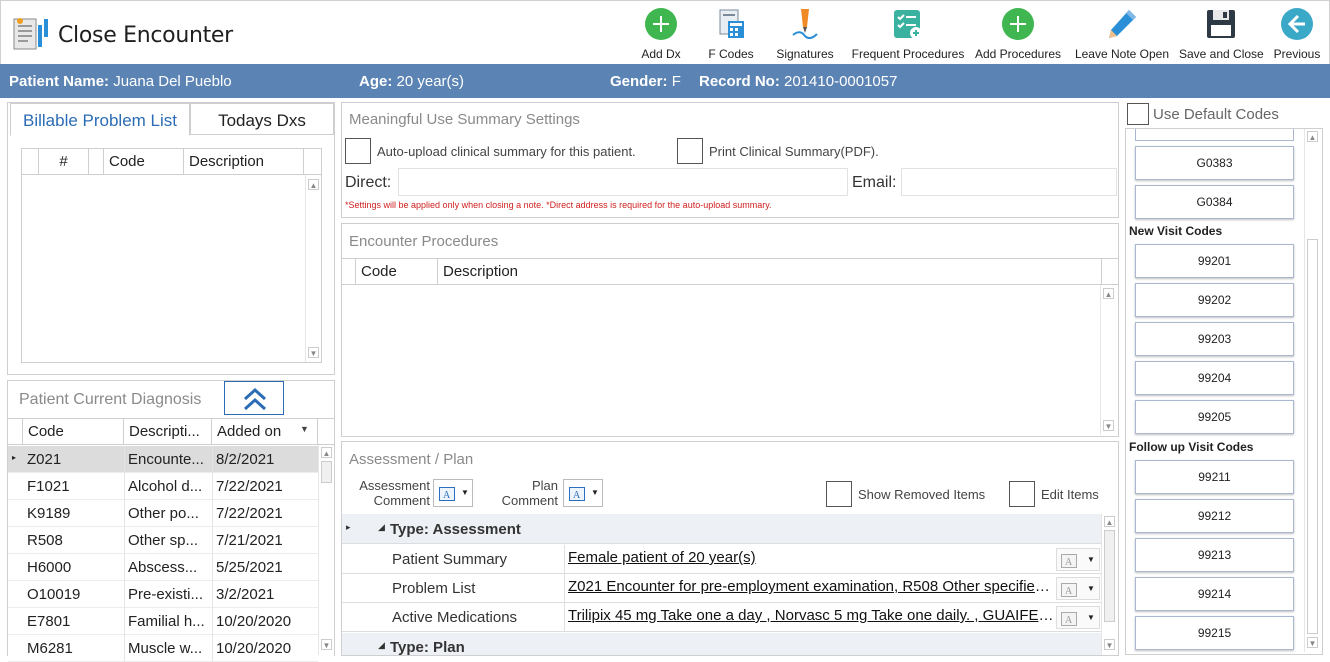 This screenshot has width=1330, height=662. What do you see at coordinates (805, 35) in the screenshot?
I see `signatures-button: Signatures` at bounding box center [805, 35].